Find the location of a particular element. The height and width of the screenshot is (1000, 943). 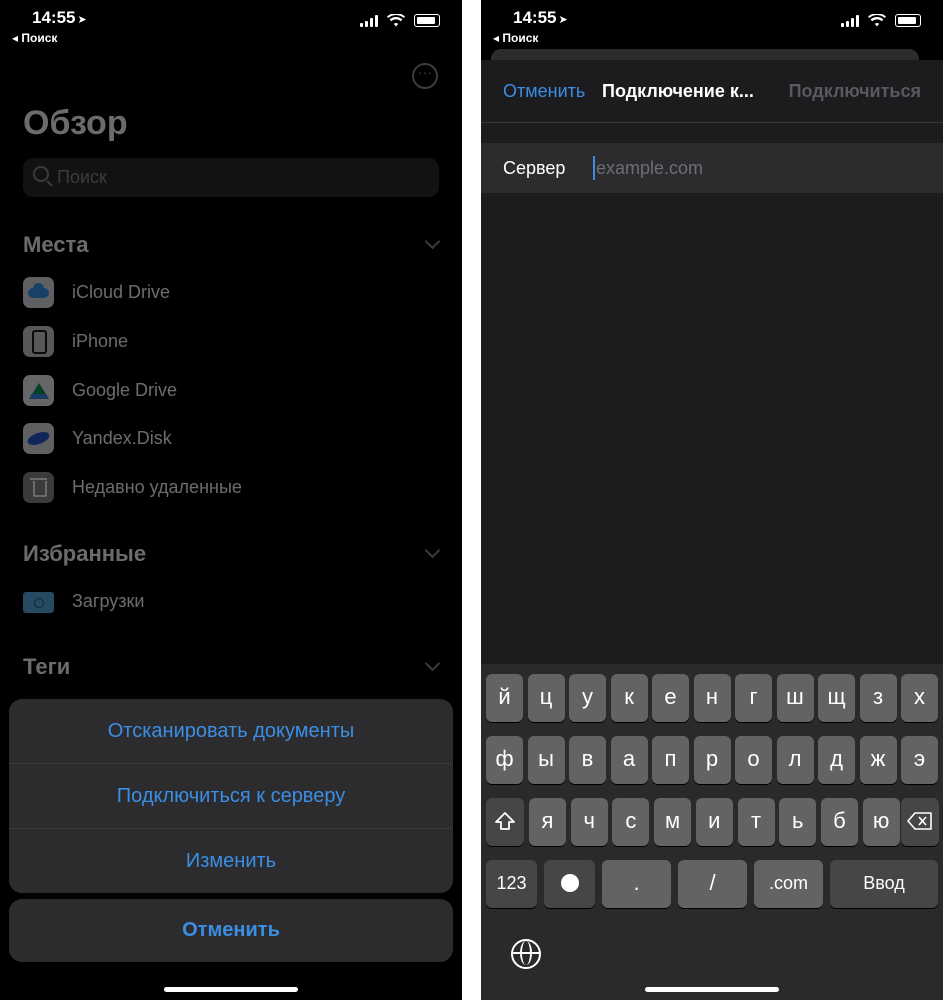

key-к: к is located at coordinates (629, 698).